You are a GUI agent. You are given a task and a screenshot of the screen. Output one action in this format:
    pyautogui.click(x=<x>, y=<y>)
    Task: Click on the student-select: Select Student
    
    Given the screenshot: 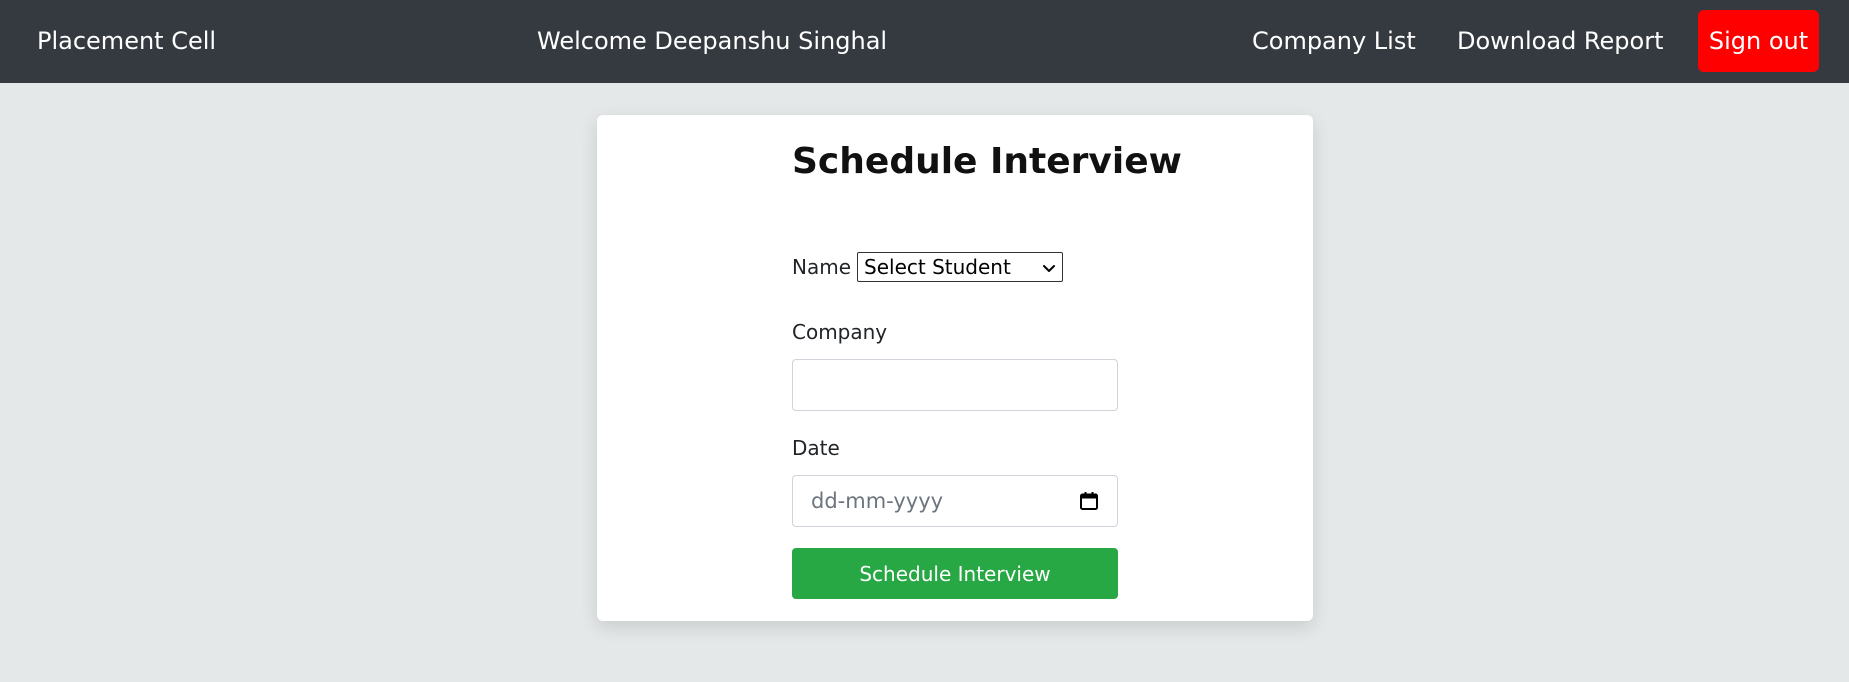 What is the action you would take?
    pyautogui.click(x=960, y=267)
    